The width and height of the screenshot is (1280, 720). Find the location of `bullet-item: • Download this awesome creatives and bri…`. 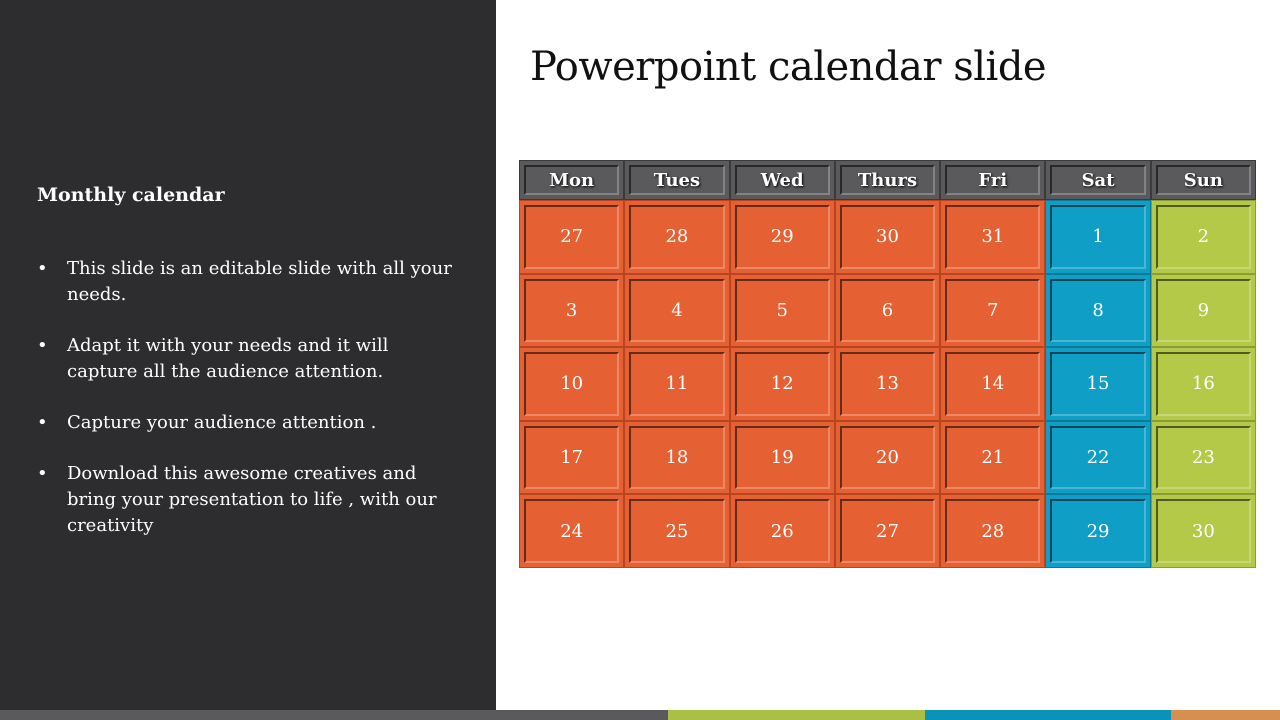

bullet-item: • Download this awesome creatives and bri… is located at coordinates (247, 500).